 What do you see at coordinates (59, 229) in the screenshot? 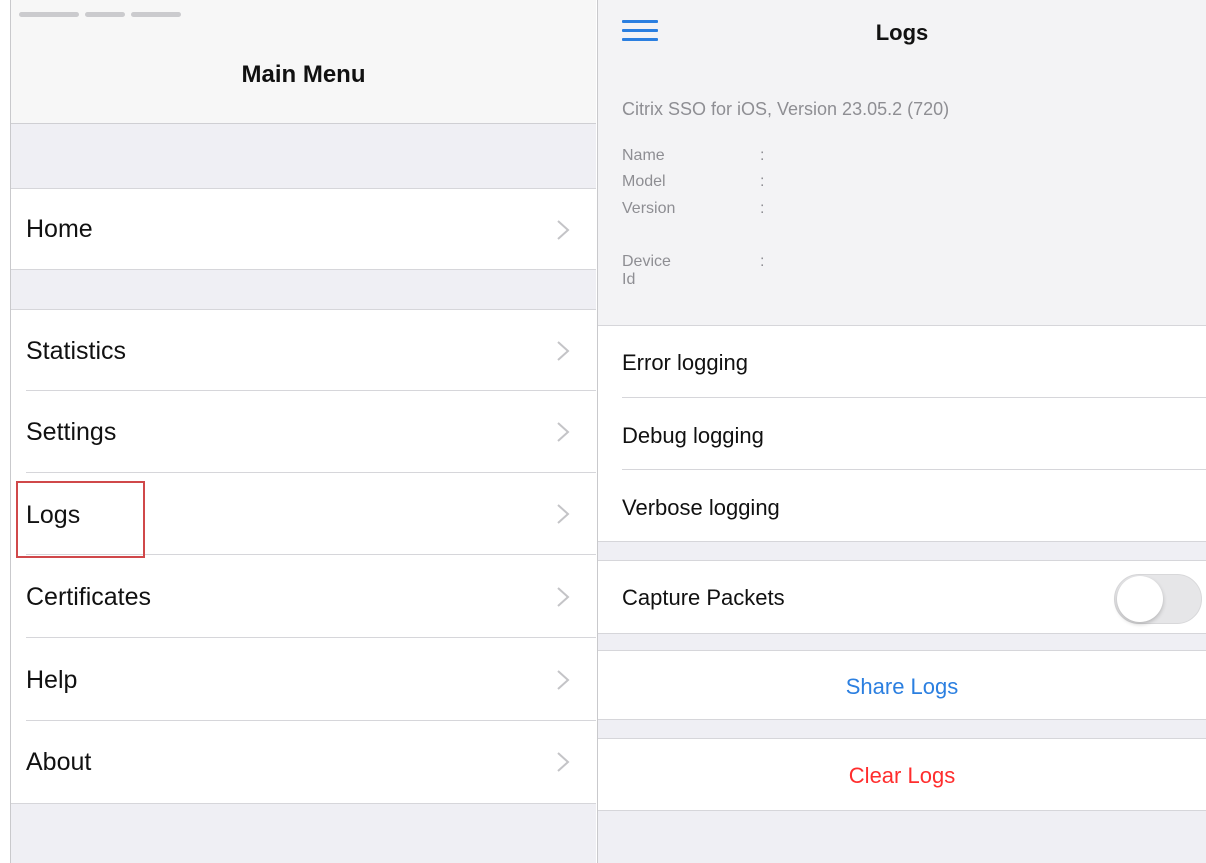
I see `menu-item-label: Home` at bounding box center [59, 229].